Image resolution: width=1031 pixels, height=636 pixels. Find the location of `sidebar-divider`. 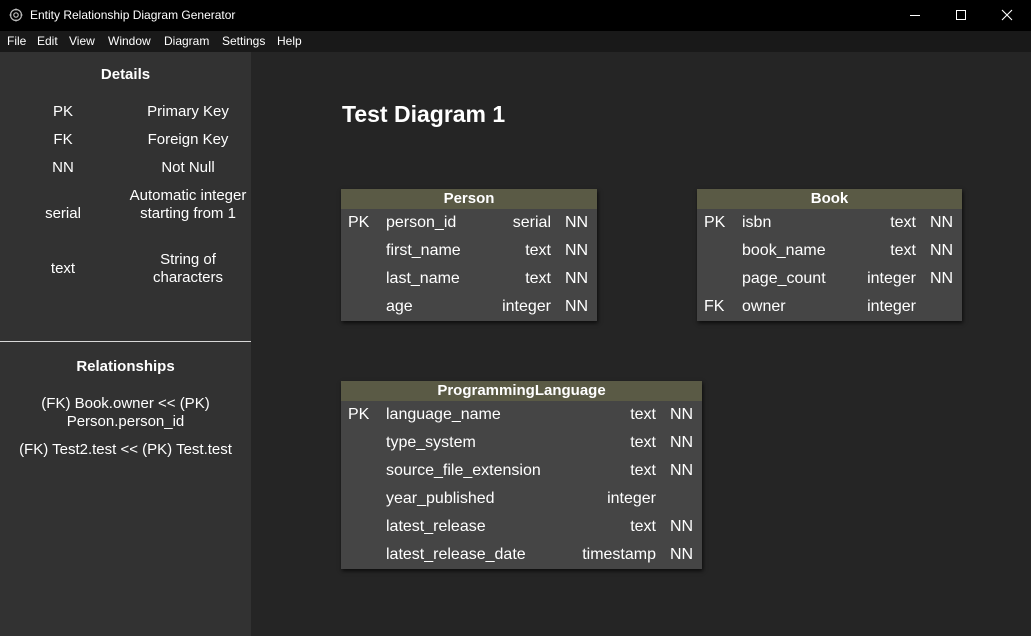

sidebar-divider is located at coordinates (125, 341).